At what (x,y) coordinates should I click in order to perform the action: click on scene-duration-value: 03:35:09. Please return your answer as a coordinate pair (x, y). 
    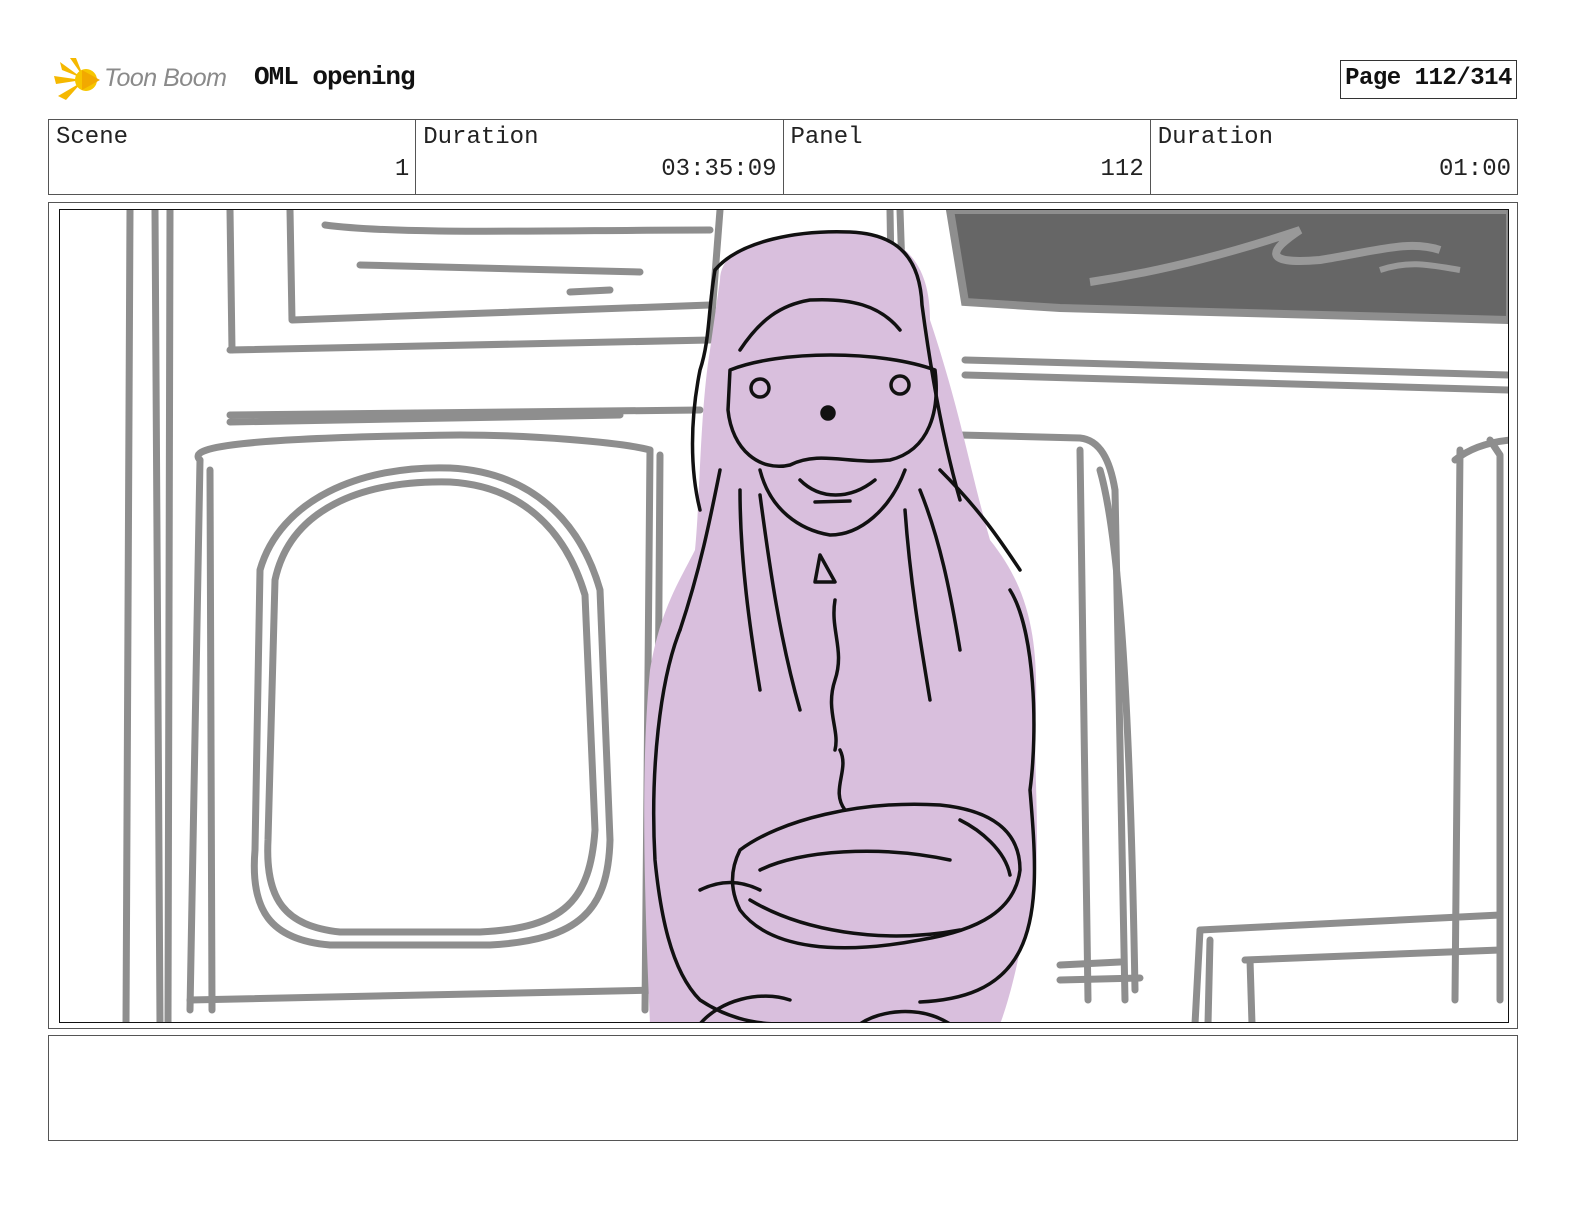
    Looking at the image, I should click on (719, 169).